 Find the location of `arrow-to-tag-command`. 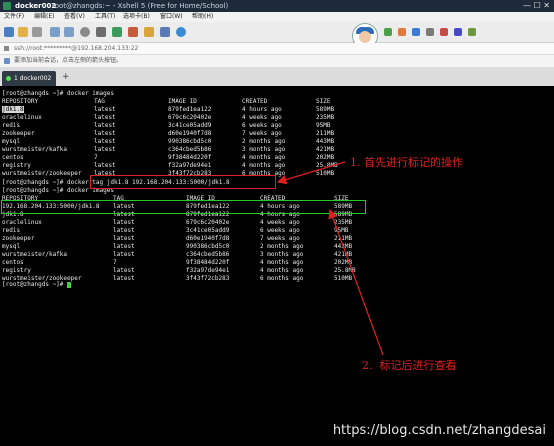

arrow-to-tag-command is located at coordinates (311, 173).